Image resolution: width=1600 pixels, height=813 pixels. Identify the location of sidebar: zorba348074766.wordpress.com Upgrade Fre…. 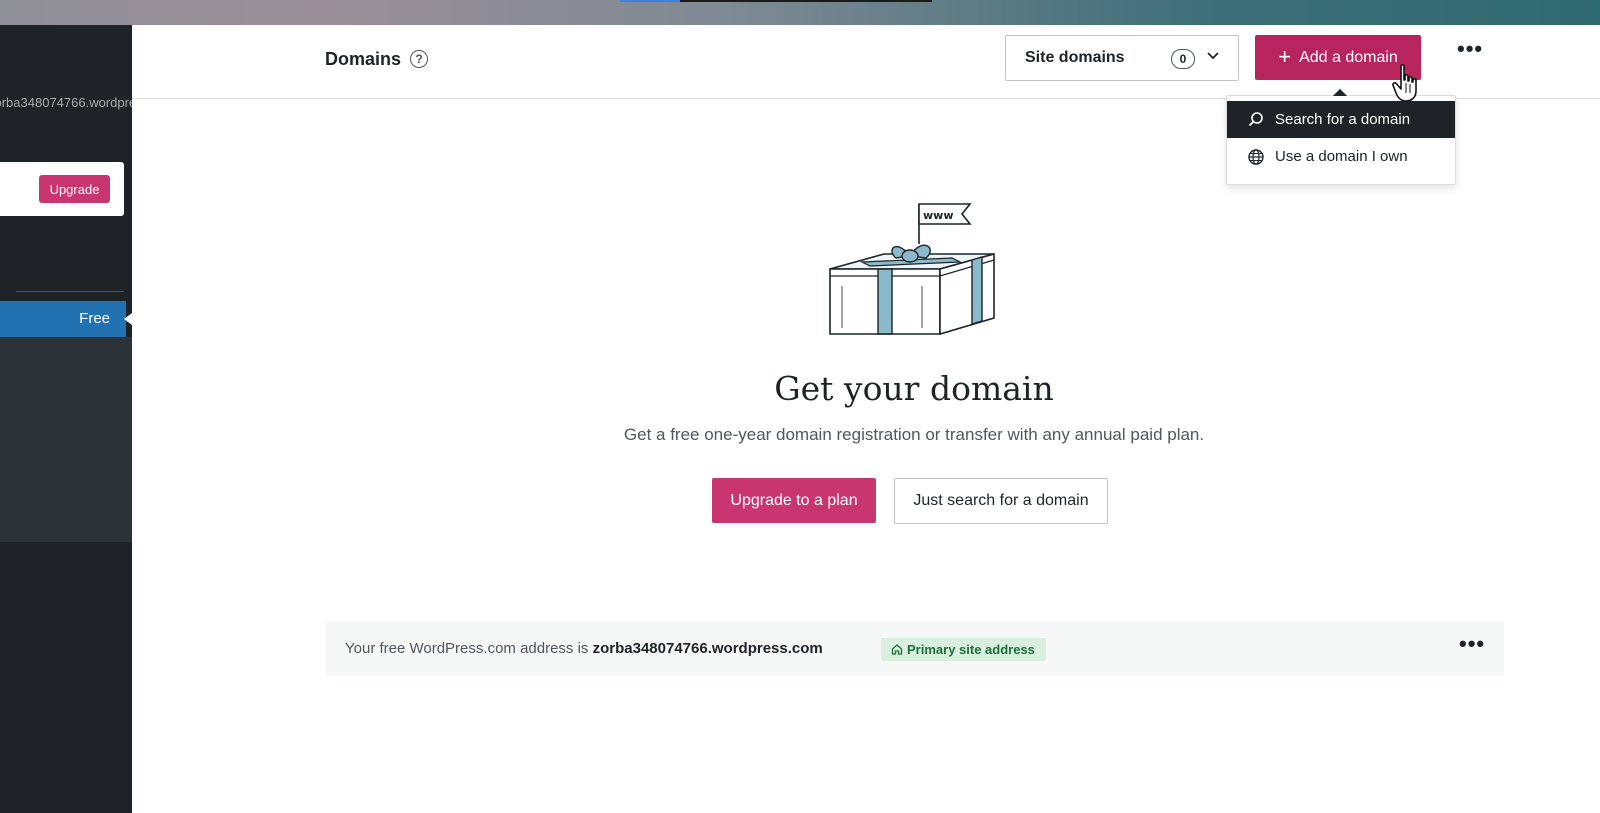
(66, 419).